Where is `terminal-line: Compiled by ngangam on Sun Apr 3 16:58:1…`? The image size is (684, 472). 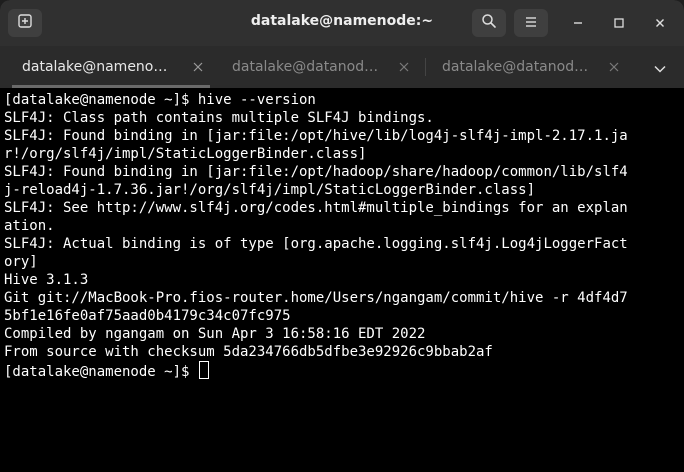 terminal-line: Compiled by ngangam on Sun Apr 3 16:58:1… is located at coordinates (215, 334).